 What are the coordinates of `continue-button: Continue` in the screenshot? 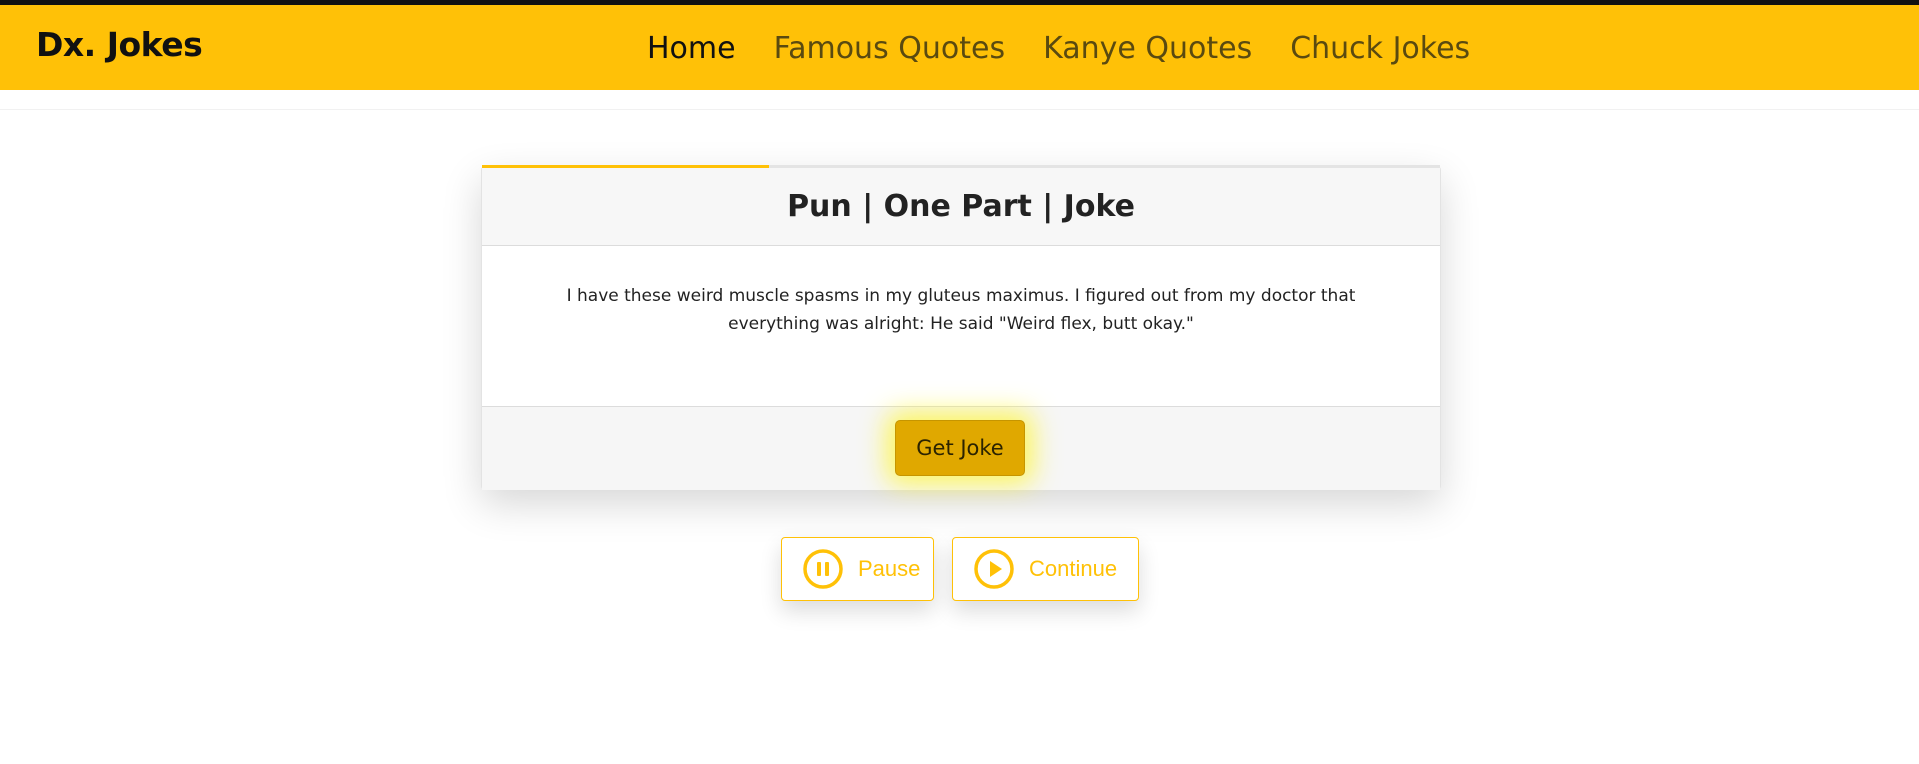 It's located at (1045, 569).